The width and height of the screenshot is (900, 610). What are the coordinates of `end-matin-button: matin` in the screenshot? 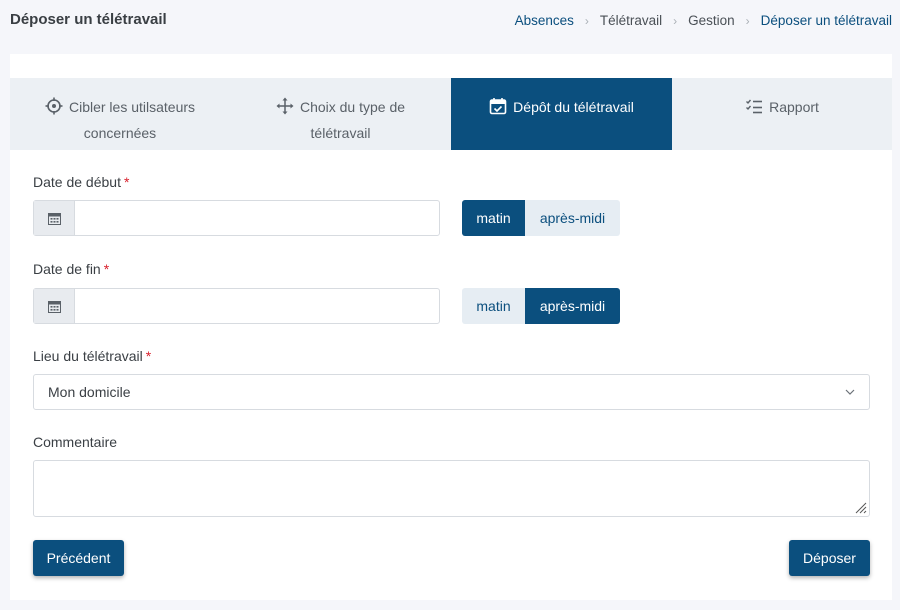 It's located at (493, 306).